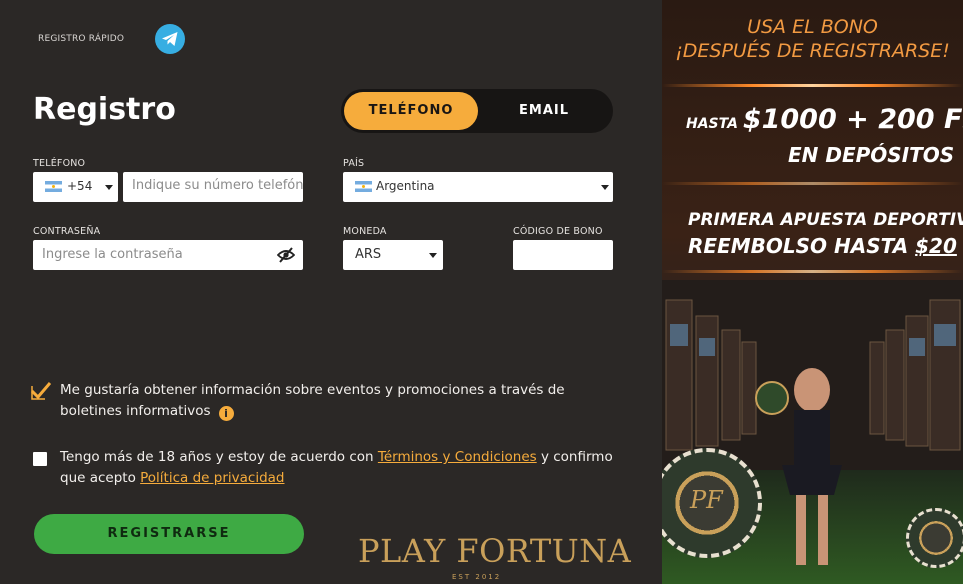  Describe the element at coordinates (81, 39) in the screenshot. I see `quick-register-label: REGISTRO RÁPIDO` at that location.